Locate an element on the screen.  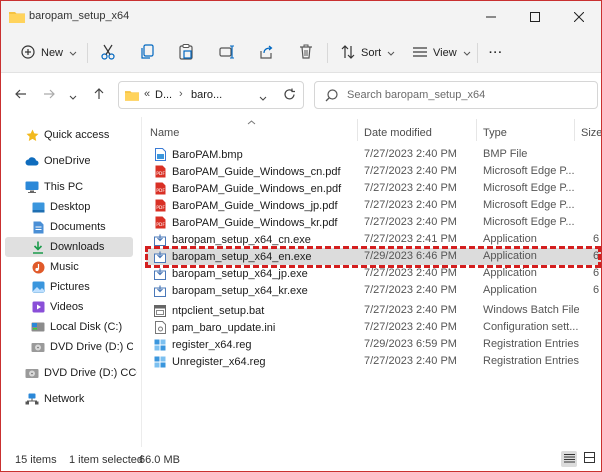
sidebar-item-label: Music is located at coordinates (64, 267).